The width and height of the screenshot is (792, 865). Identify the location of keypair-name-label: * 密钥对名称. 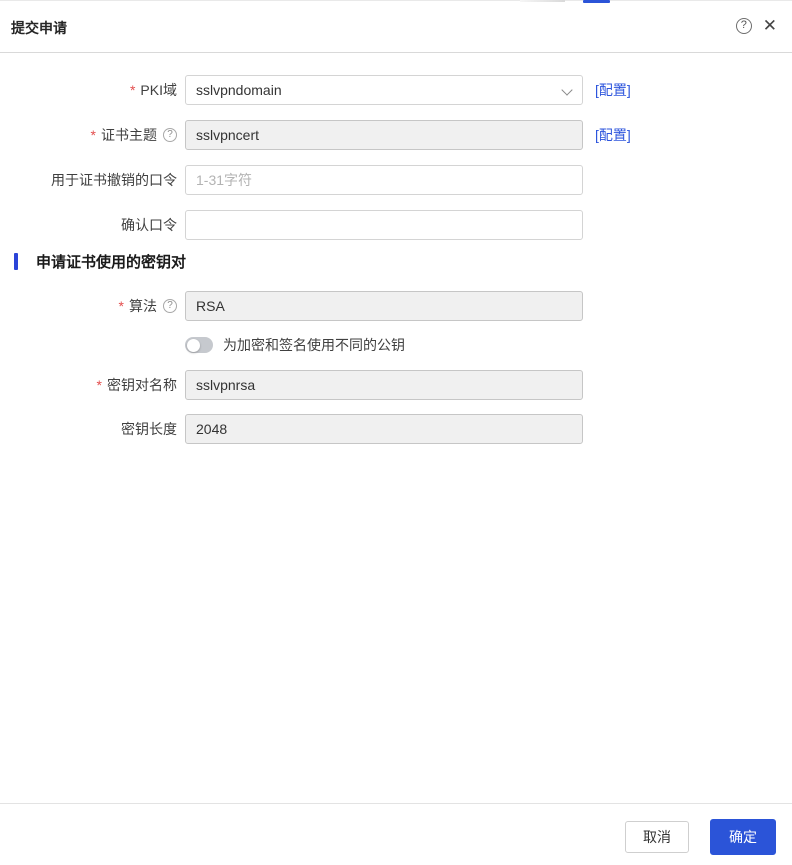
(136, 385).